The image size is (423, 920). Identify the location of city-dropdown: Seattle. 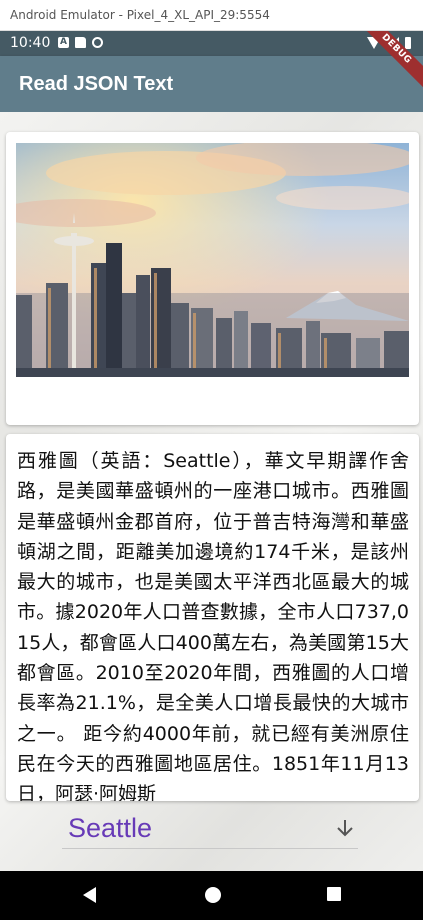
(210, 828).